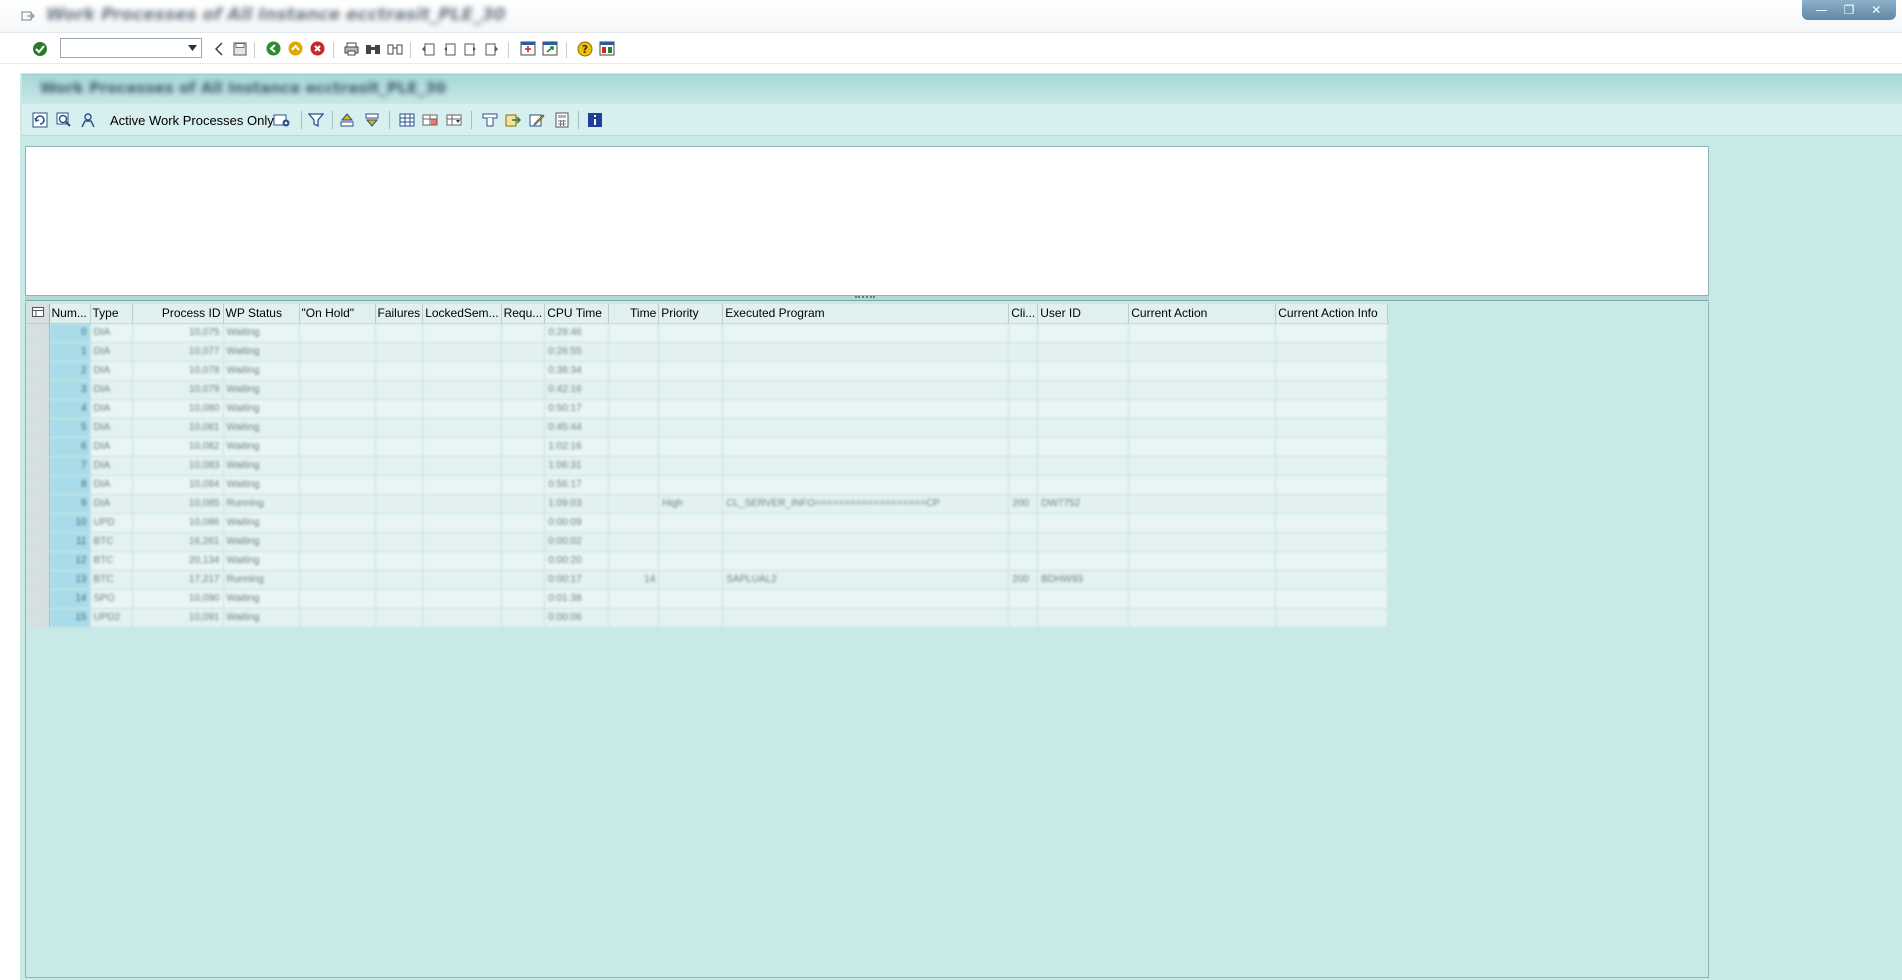 The width and height of the screenshot is (1902, 980). What do you see at coordinates (470, 48) in the screenshot?
I see `next-page-icon` at bounding box center [470, 48].